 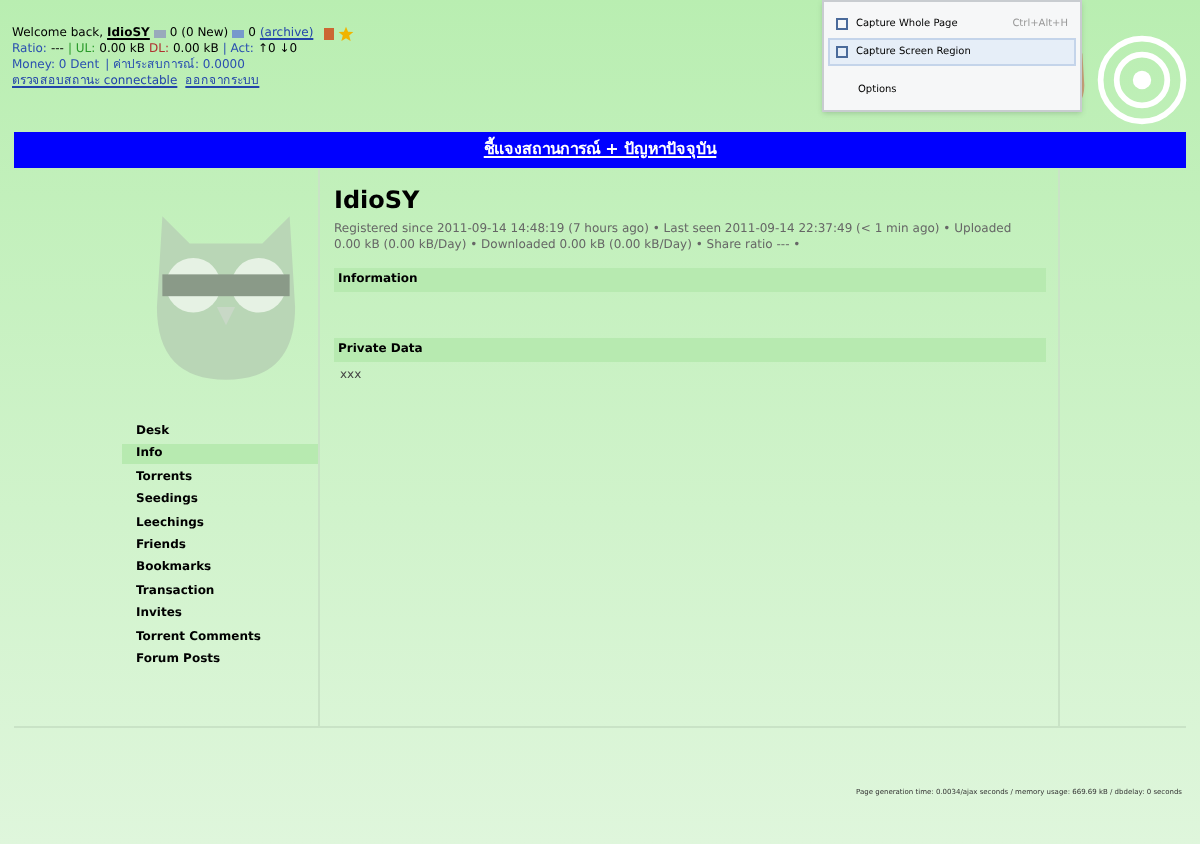 I want to click on star-icon, so click(x=345, y=34).